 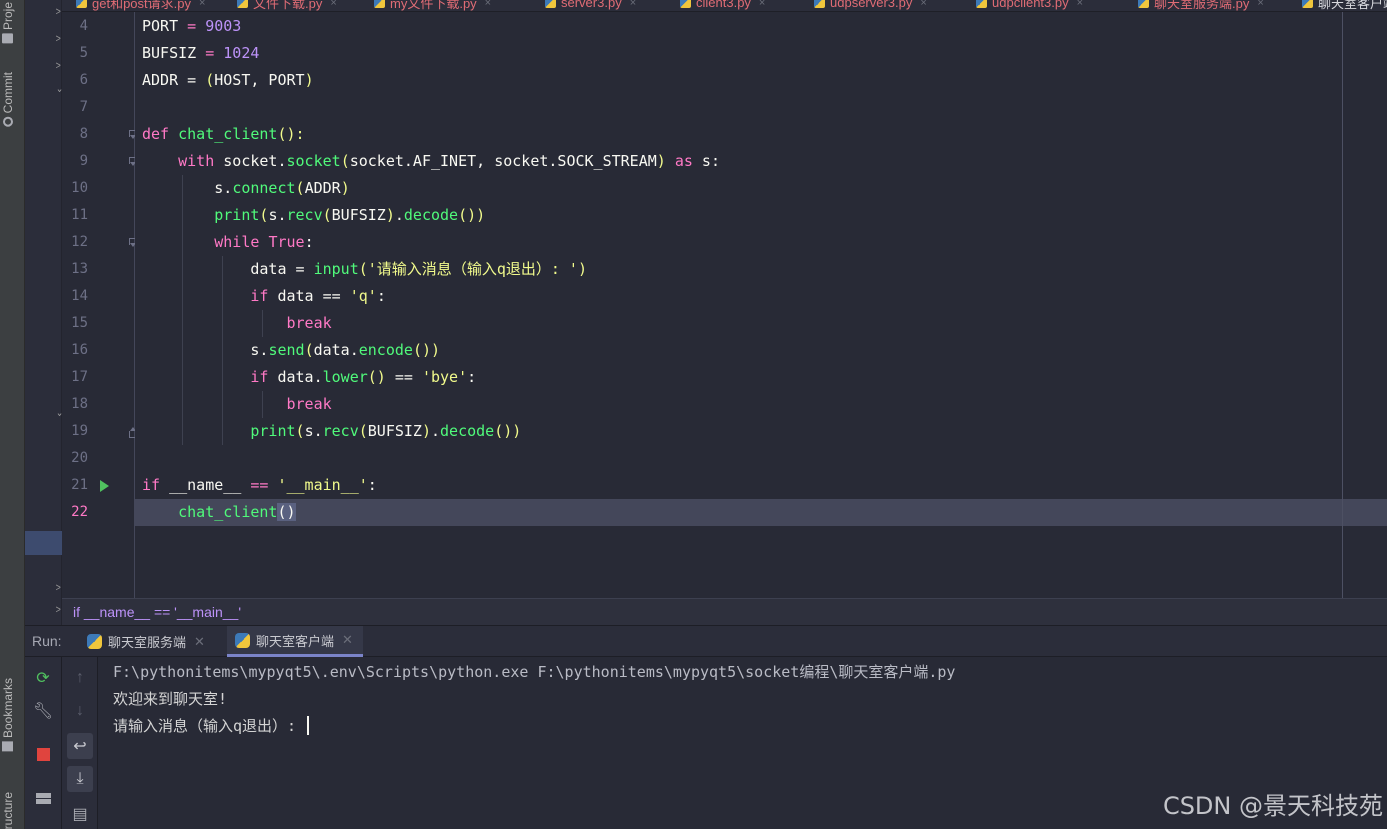 I want to click on editor-tab: udpserver3.py ×, so click(x=870, y=5).